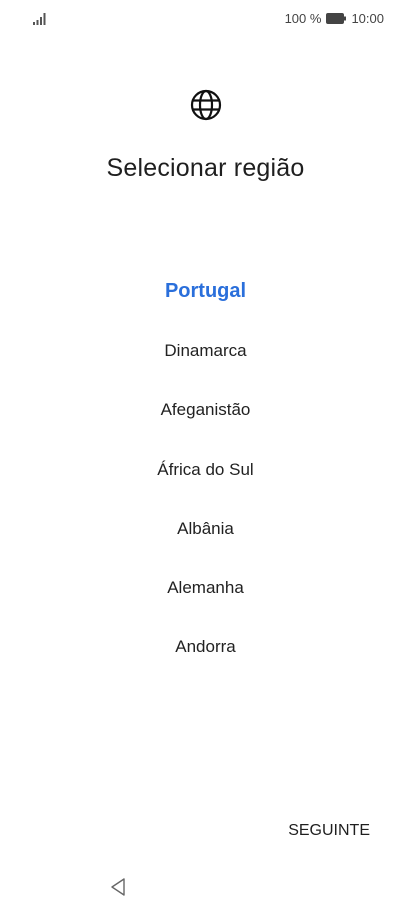  What do you see at coordinates (205, 350) in the screenshot?
I see `region-option-1: Dinamarca` at bounding box center [205, 350].